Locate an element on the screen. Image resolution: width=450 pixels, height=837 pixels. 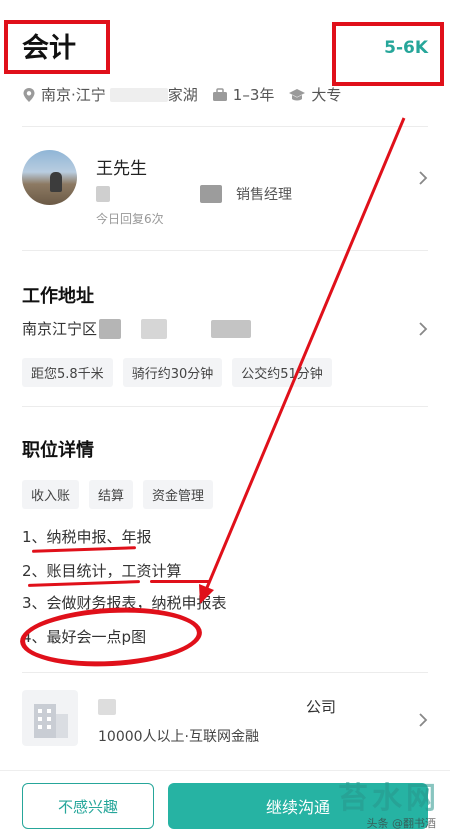
transit-tag: 公交约51分钟 is located at coordinates (282, 372).